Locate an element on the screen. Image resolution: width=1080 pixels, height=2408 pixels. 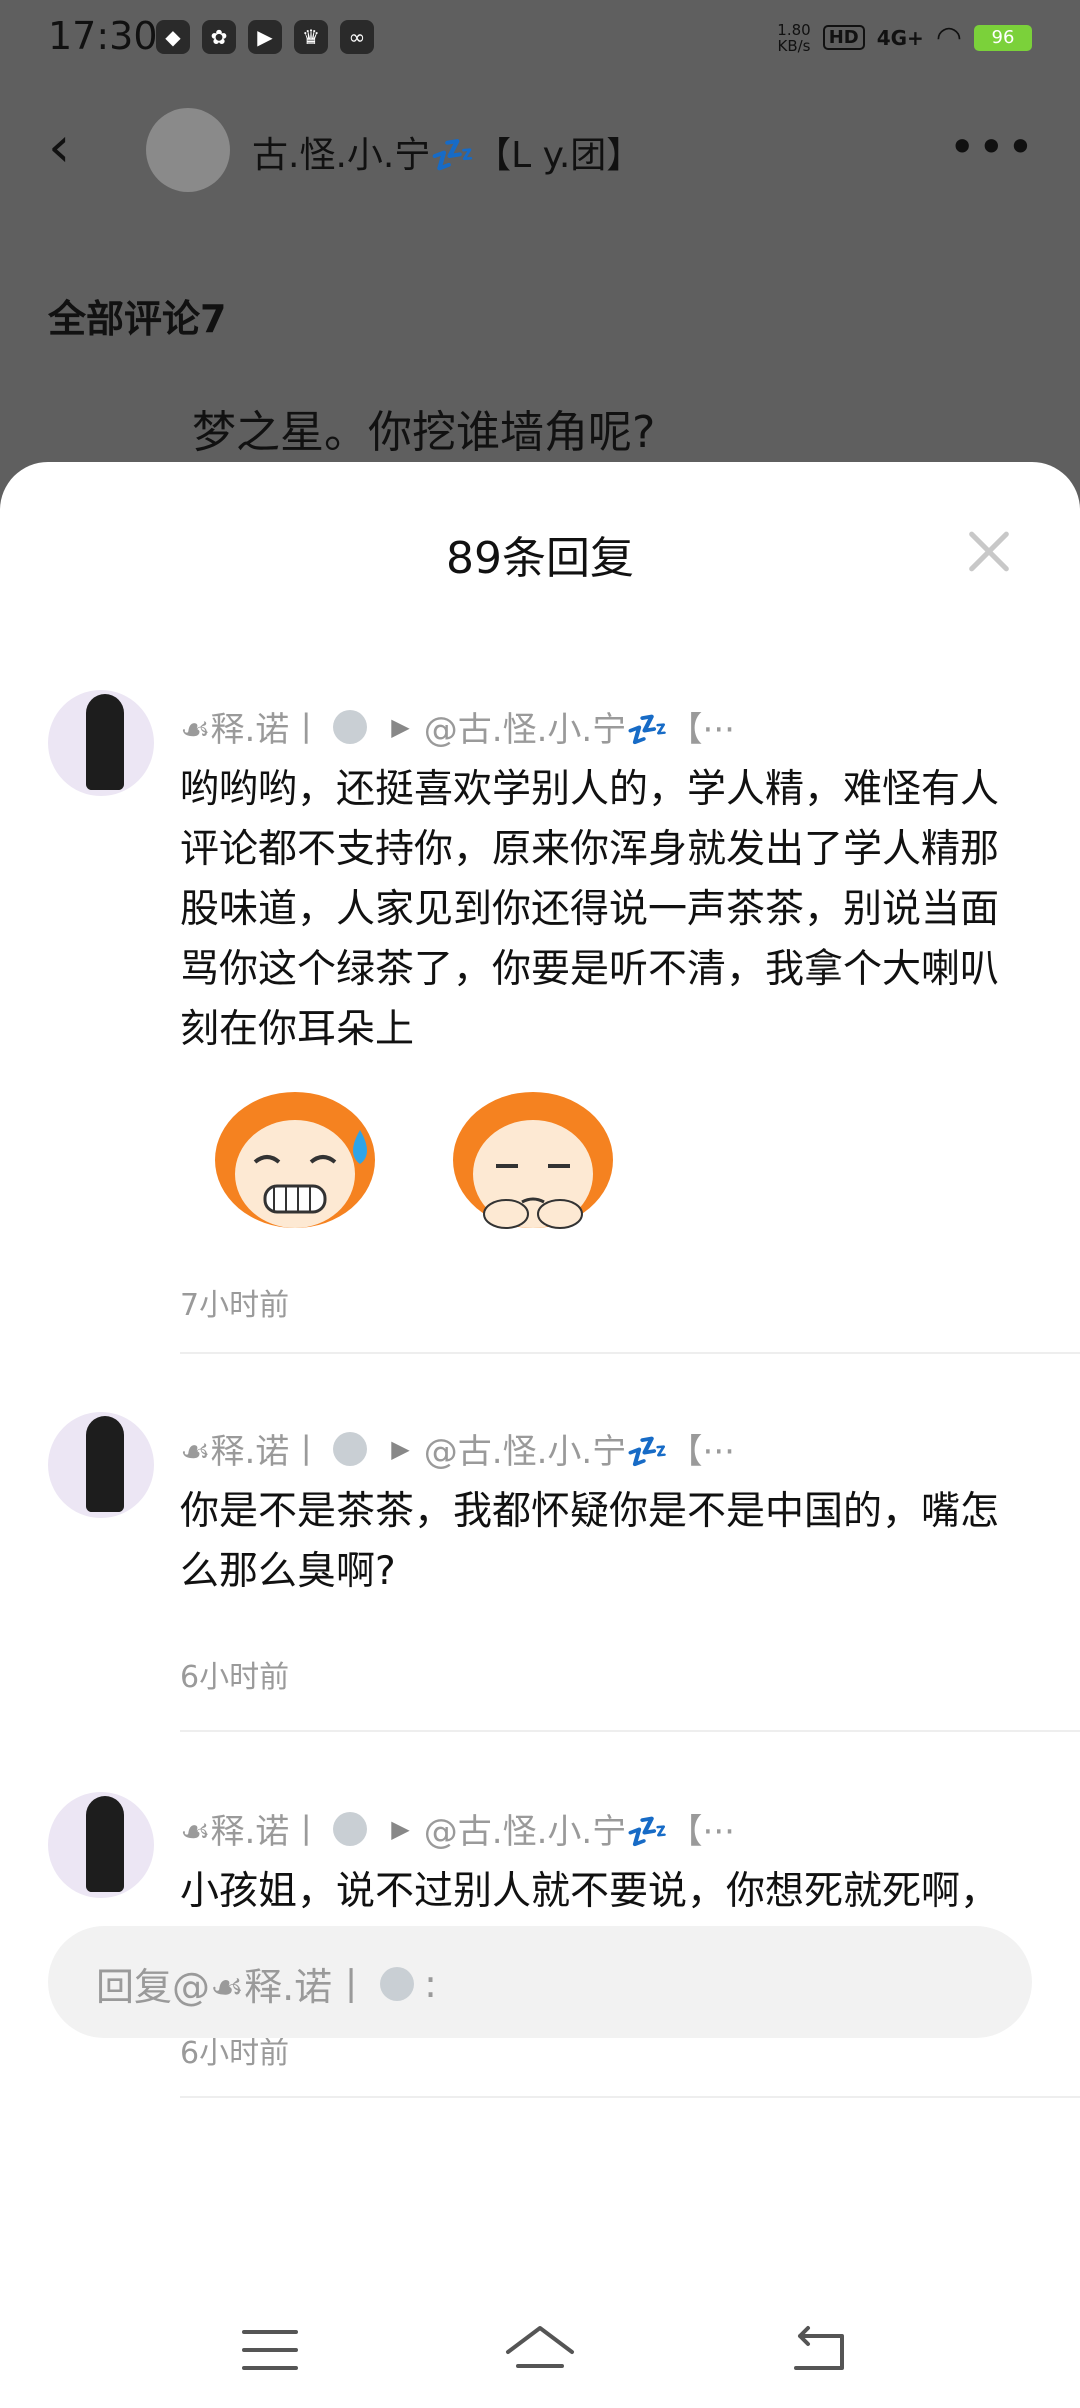
placeholder-suffix: : is located at coordinates (430, 1983).